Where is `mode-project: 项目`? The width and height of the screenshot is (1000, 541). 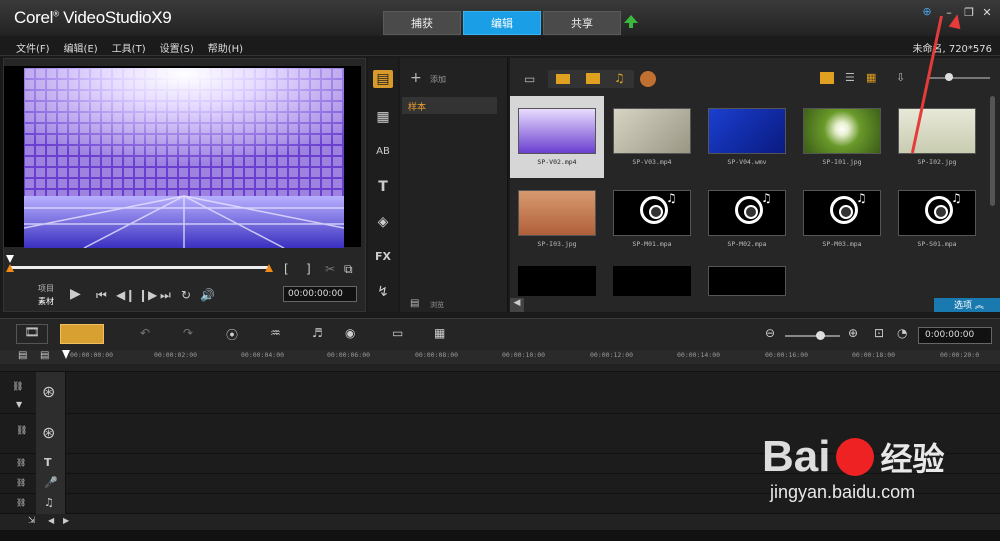 mode-project: 项目 is located at coordinates (46, 288).